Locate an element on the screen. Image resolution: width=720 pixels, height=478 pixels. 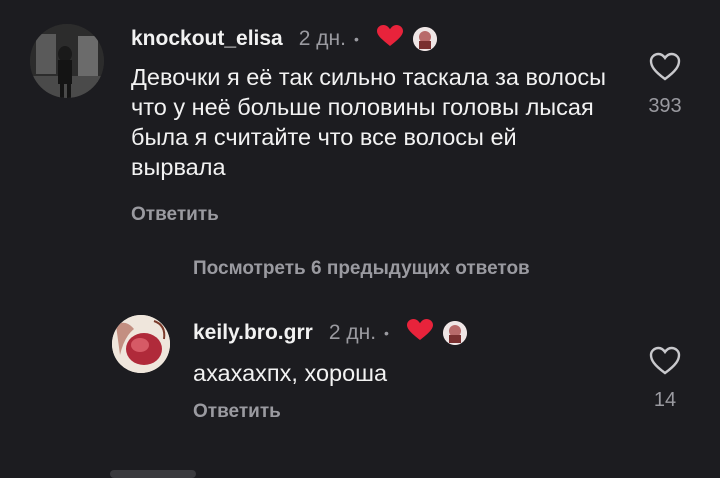
comment-text: ахахахпх, хороша is located at coordinates (290, 373).